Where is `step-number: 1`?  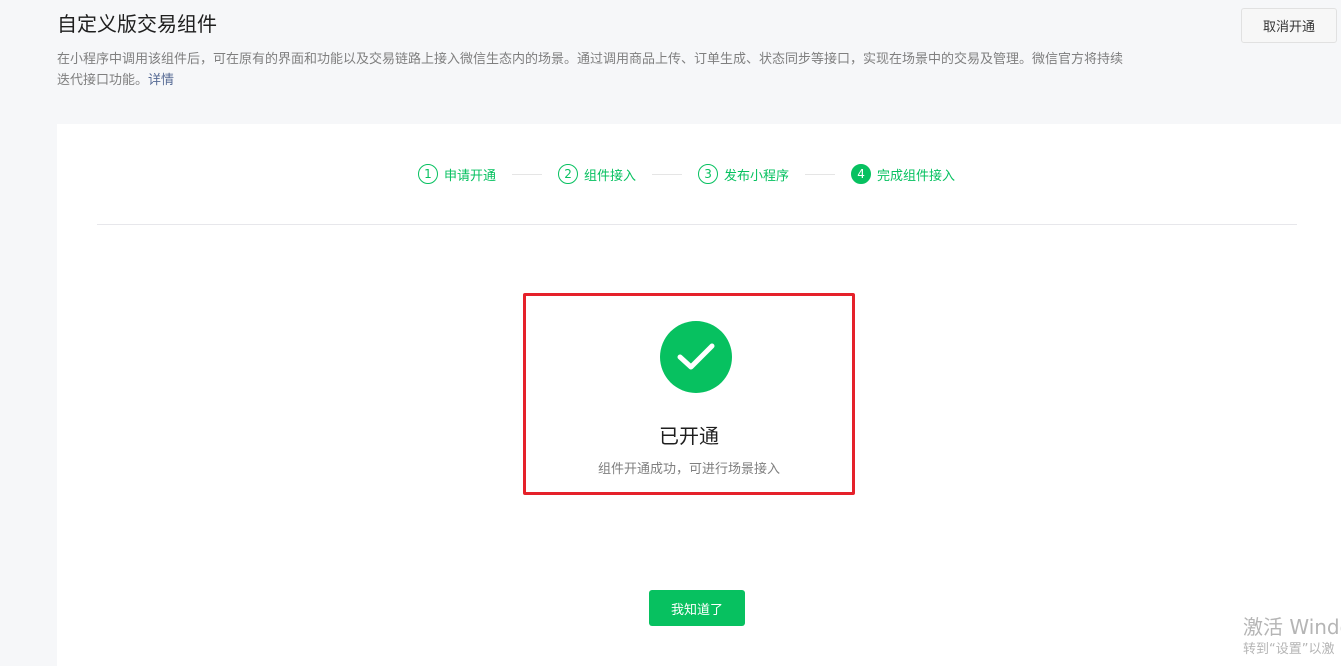 step-number: 1 is located at coordinates (428, 174).